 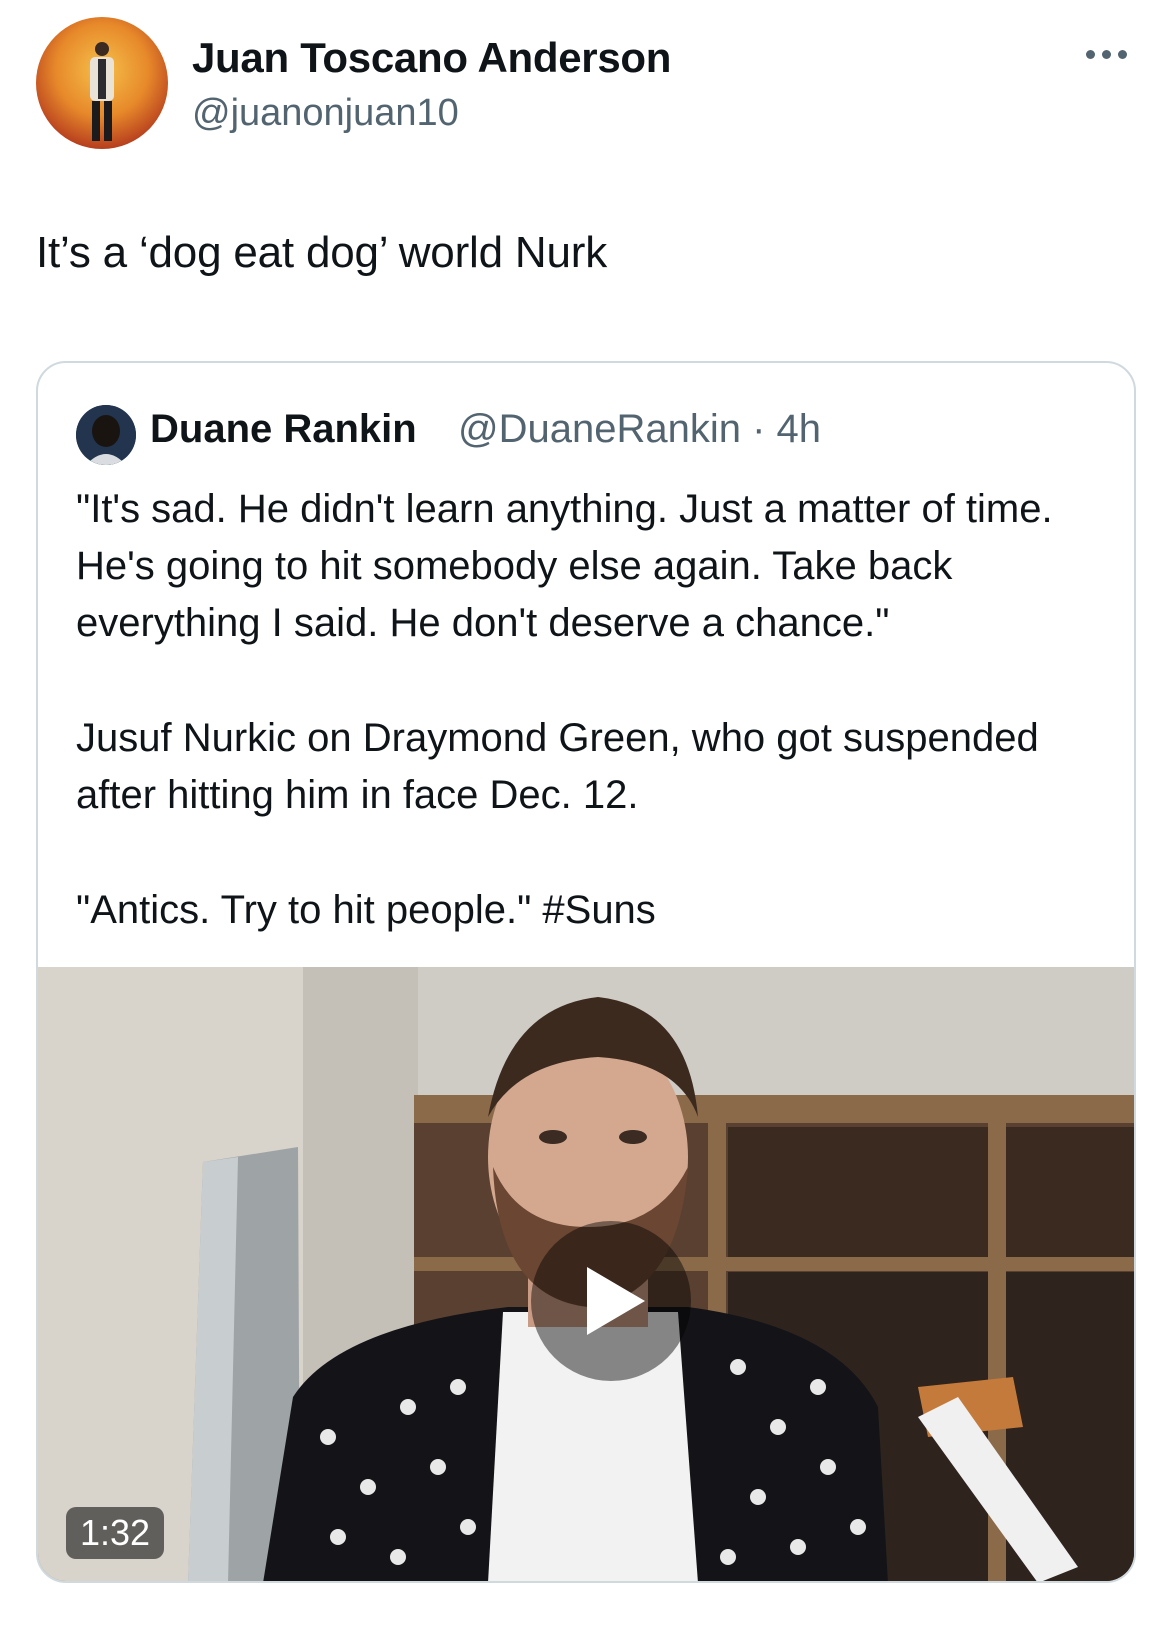 What do you see at coordinates (366, 910) in the screenshot?
I see `quoted-paragraph-3: "Antics. Try to hit people." #Suns` at bounding box center [366, 910].